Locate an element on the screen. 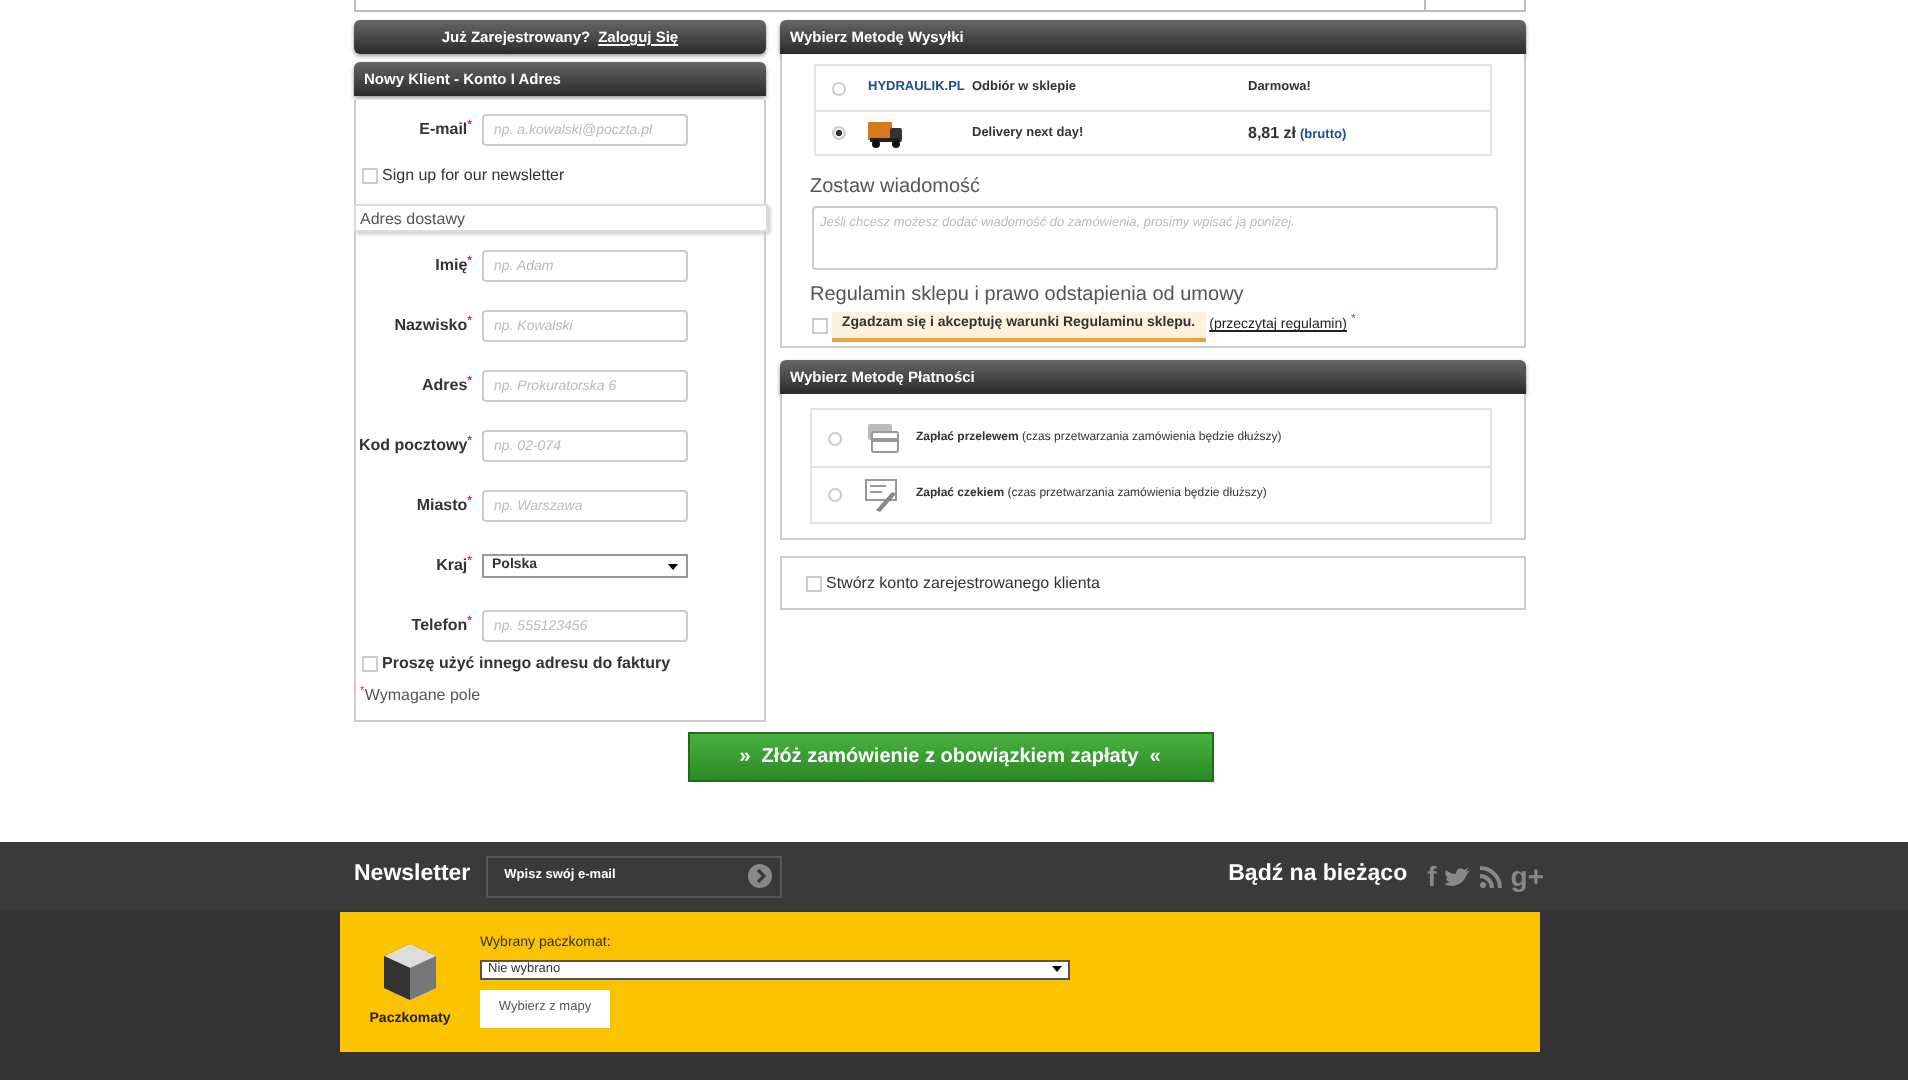 Image resolution: width=1908 pixels, height=1090 pixels. field-label: E-mail$^{*}$ is located at coordinates (445, 130).